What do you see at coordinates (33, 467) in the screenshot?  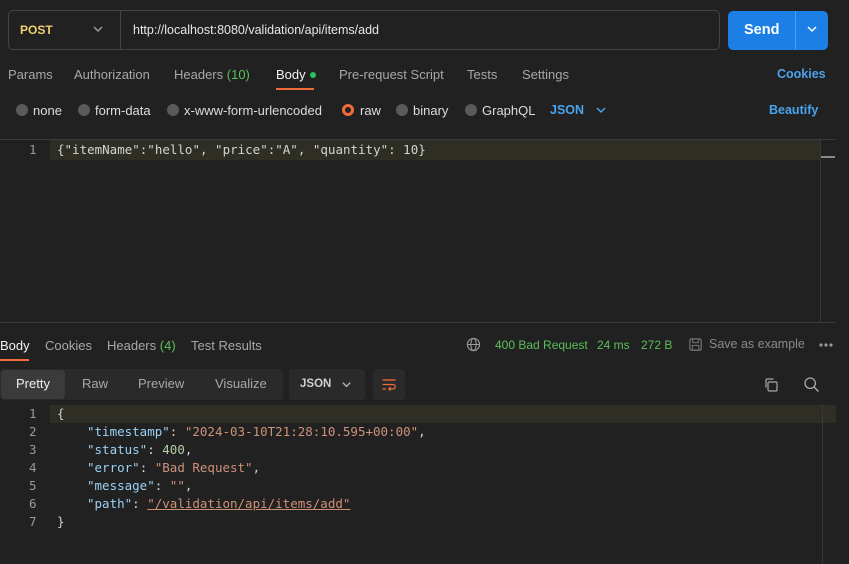 I see `line-number: 4` at bounding box center [33, 467].